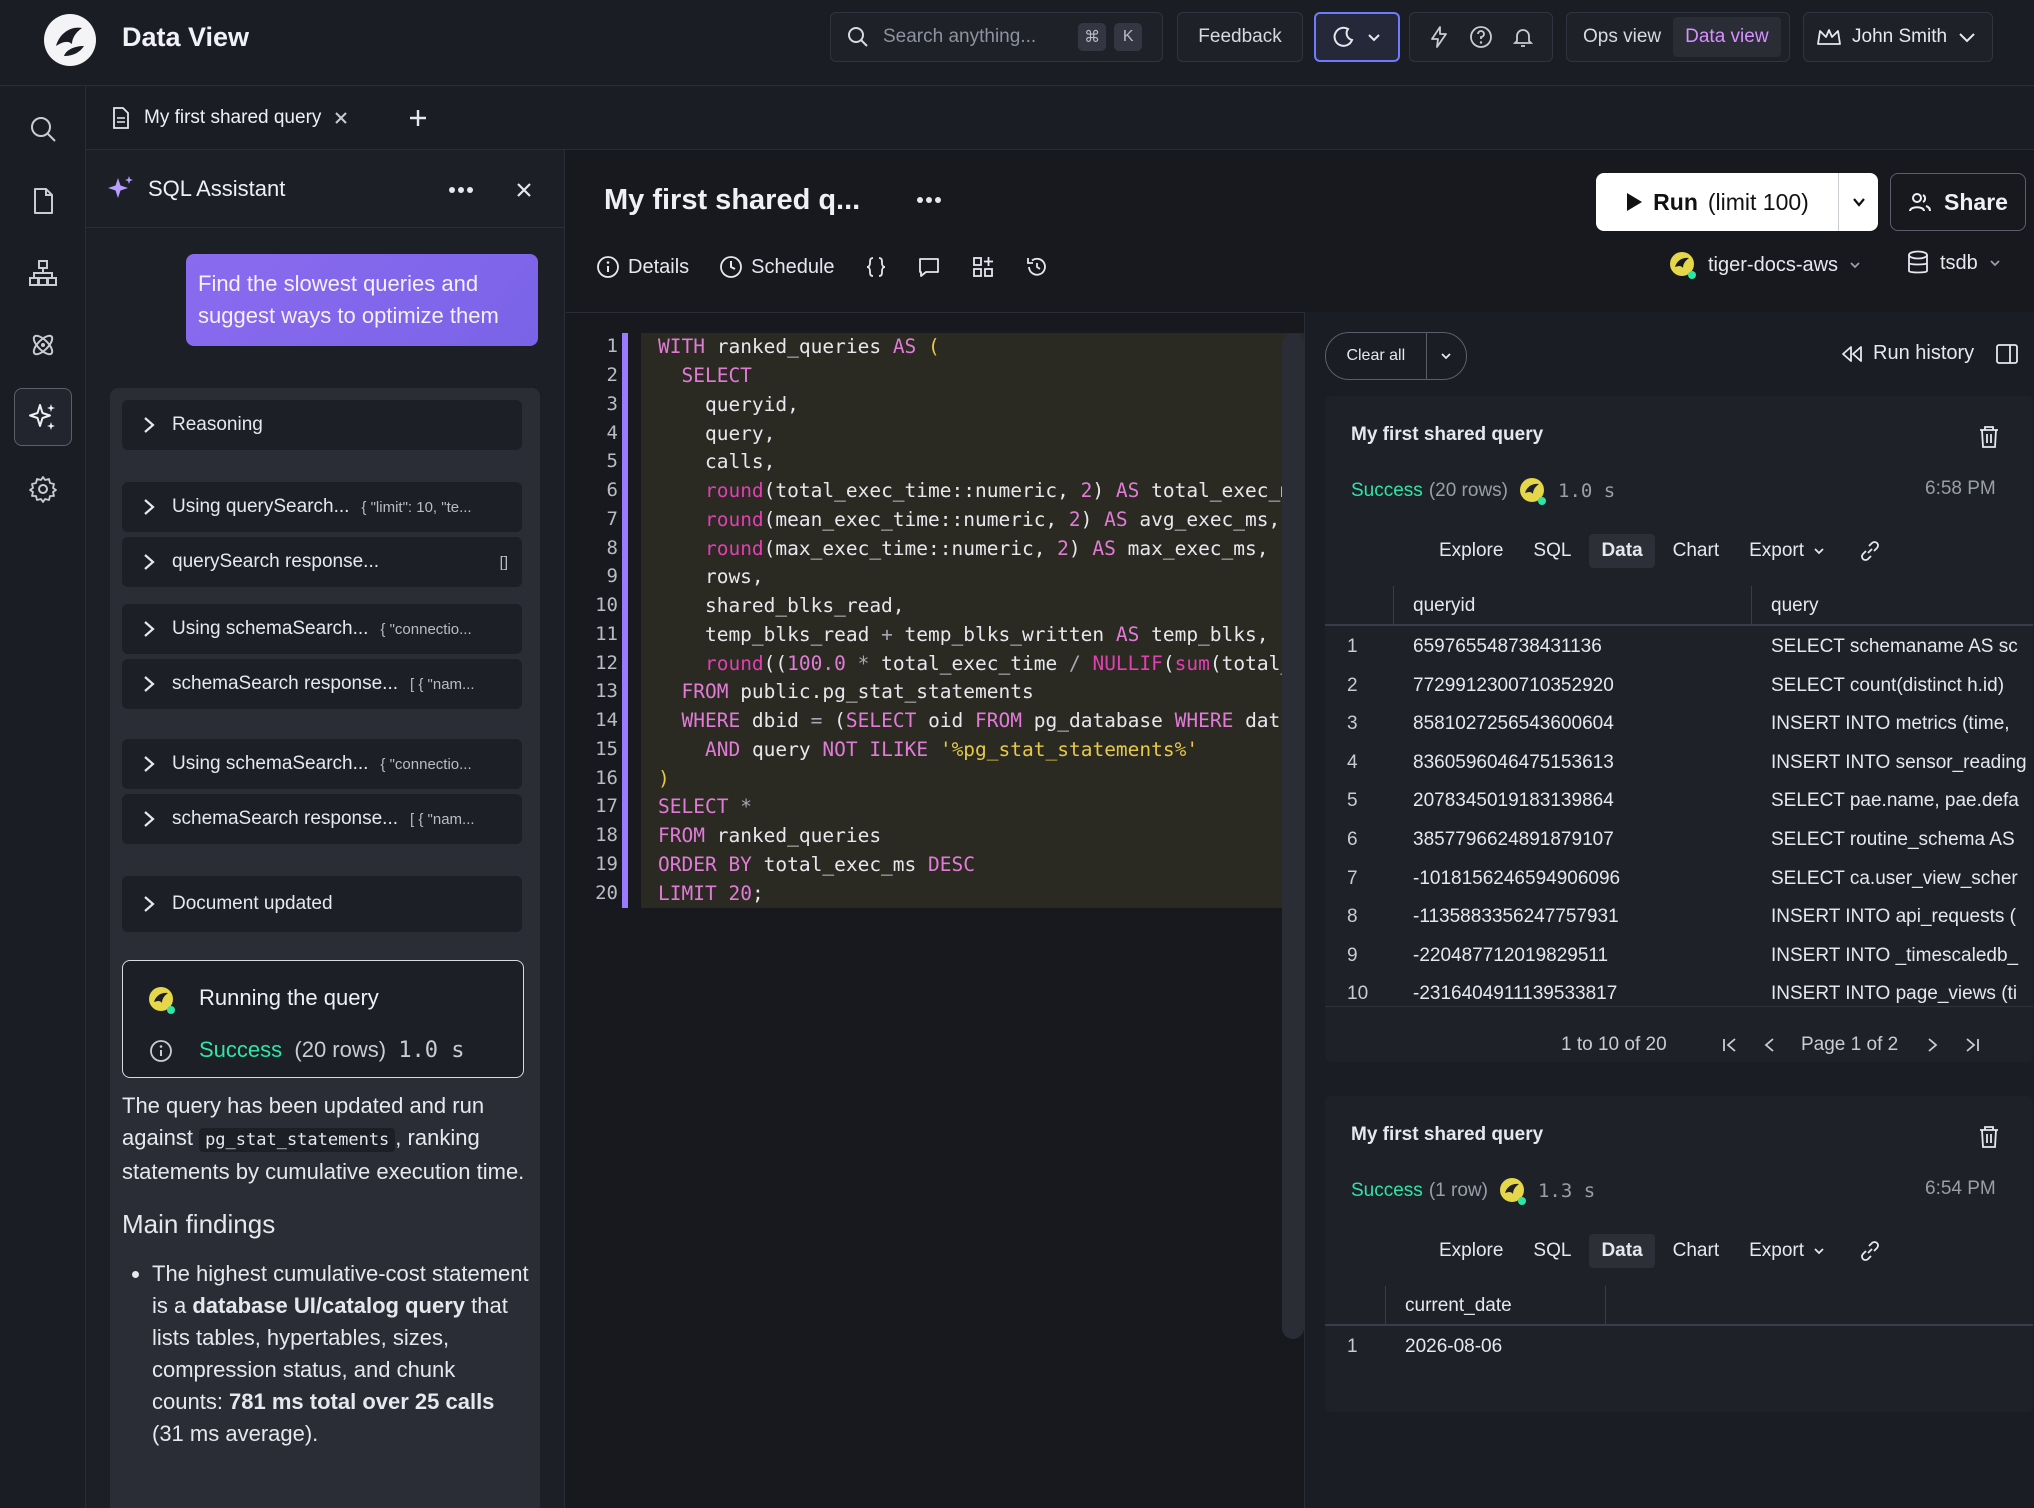 The height and width of the screenshot is (1508, 2034). Describe the element at coordinates (1092, 37) in the screenshot. I see `shortcut-mod-key: ⌘` at that location.